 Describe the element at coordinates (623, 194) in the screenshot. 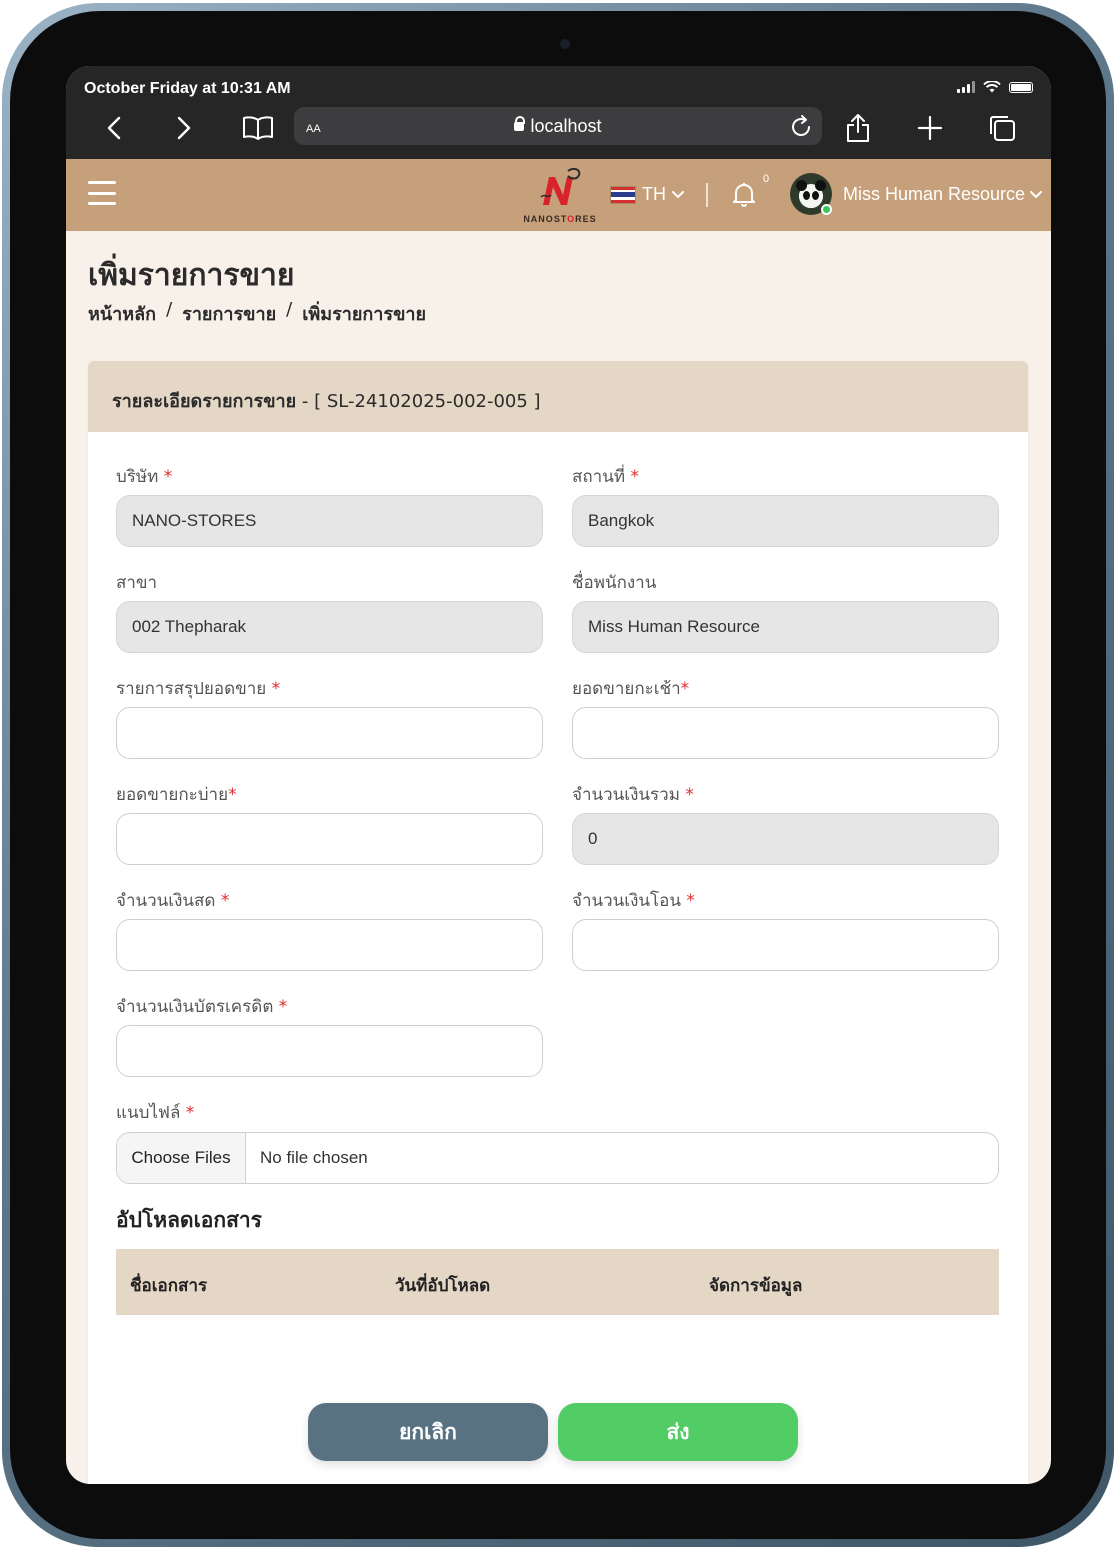

I see `thai-flag-icon` at that location.